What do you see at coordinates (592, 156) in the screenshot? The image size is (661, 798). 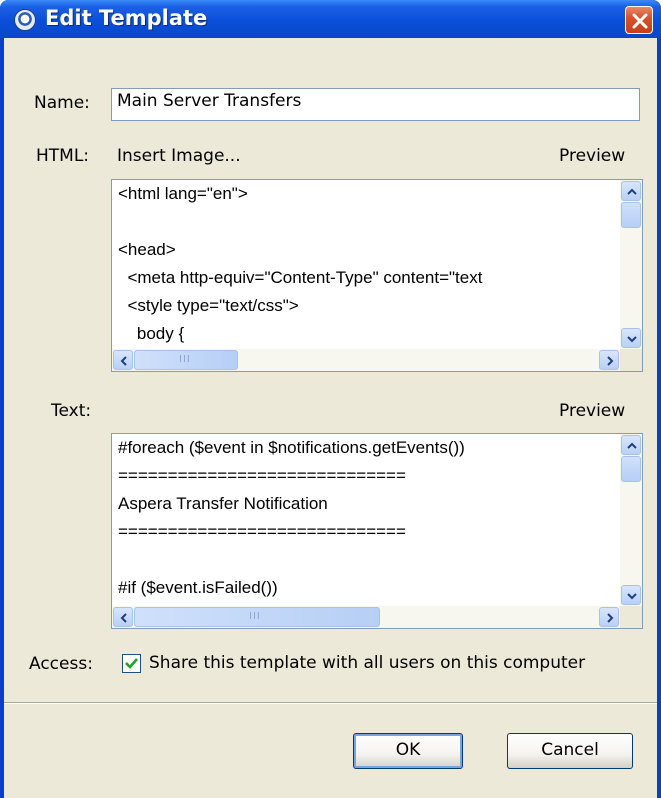 I see `html-preview-link: Preview` at bounding box center [592, 156].